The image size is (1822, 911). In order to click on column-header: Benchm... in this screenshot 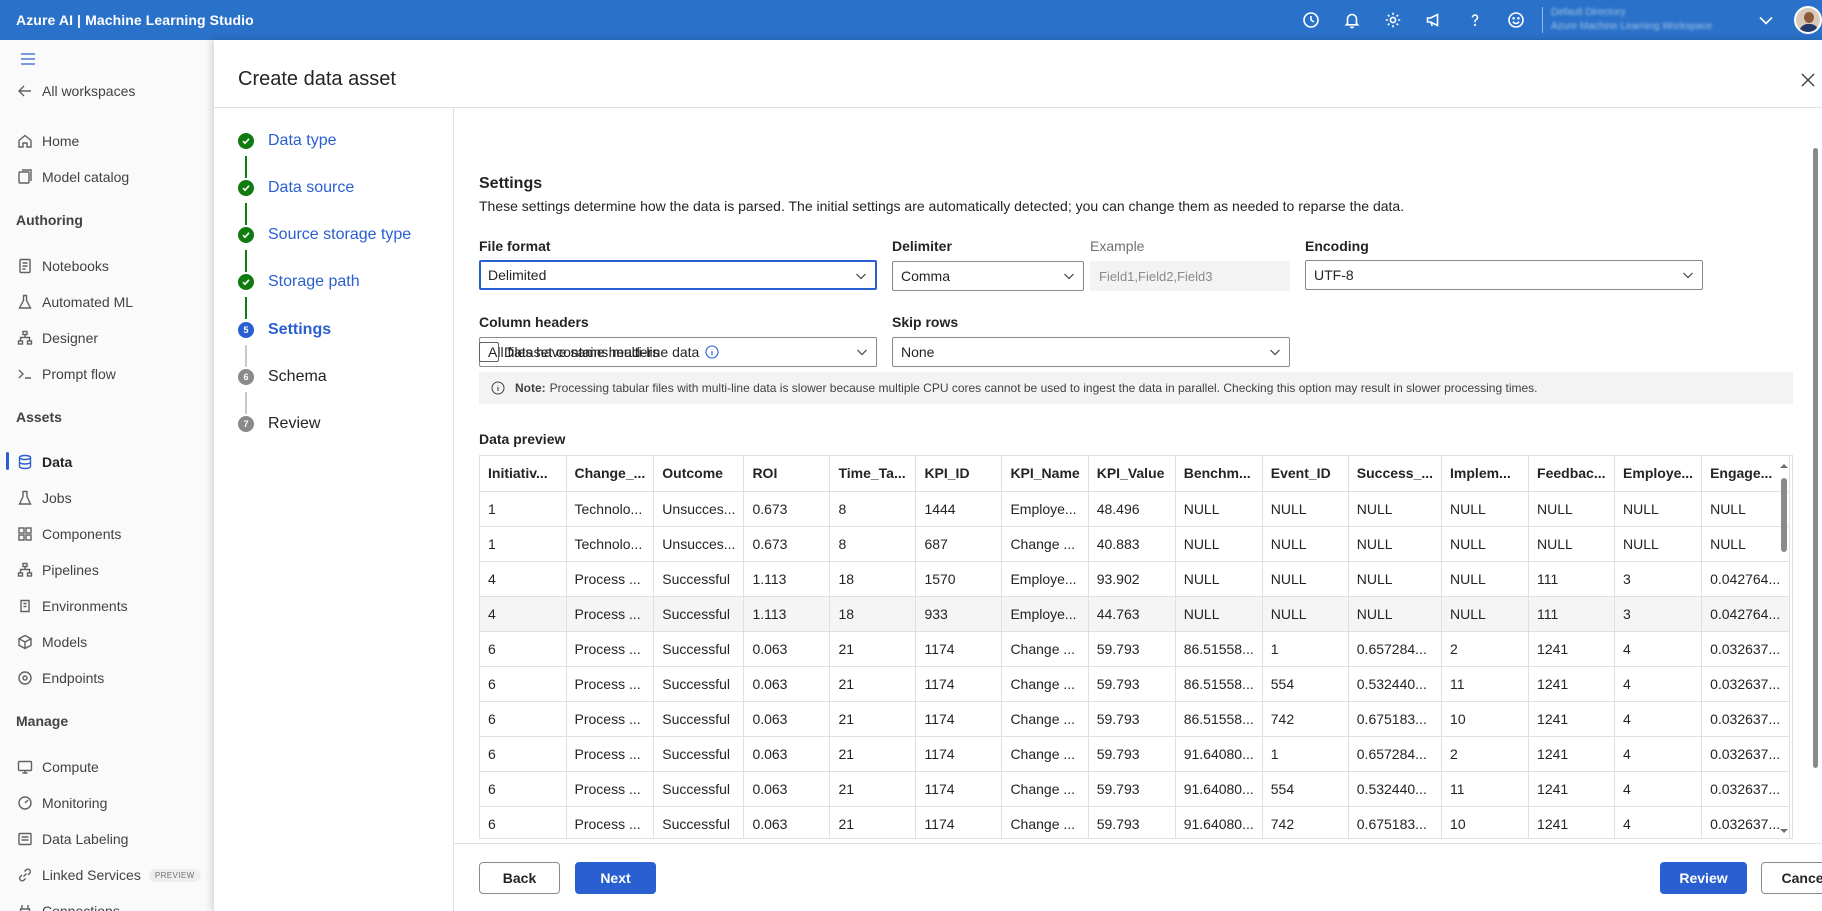, I will do `click(1219, 474)`.